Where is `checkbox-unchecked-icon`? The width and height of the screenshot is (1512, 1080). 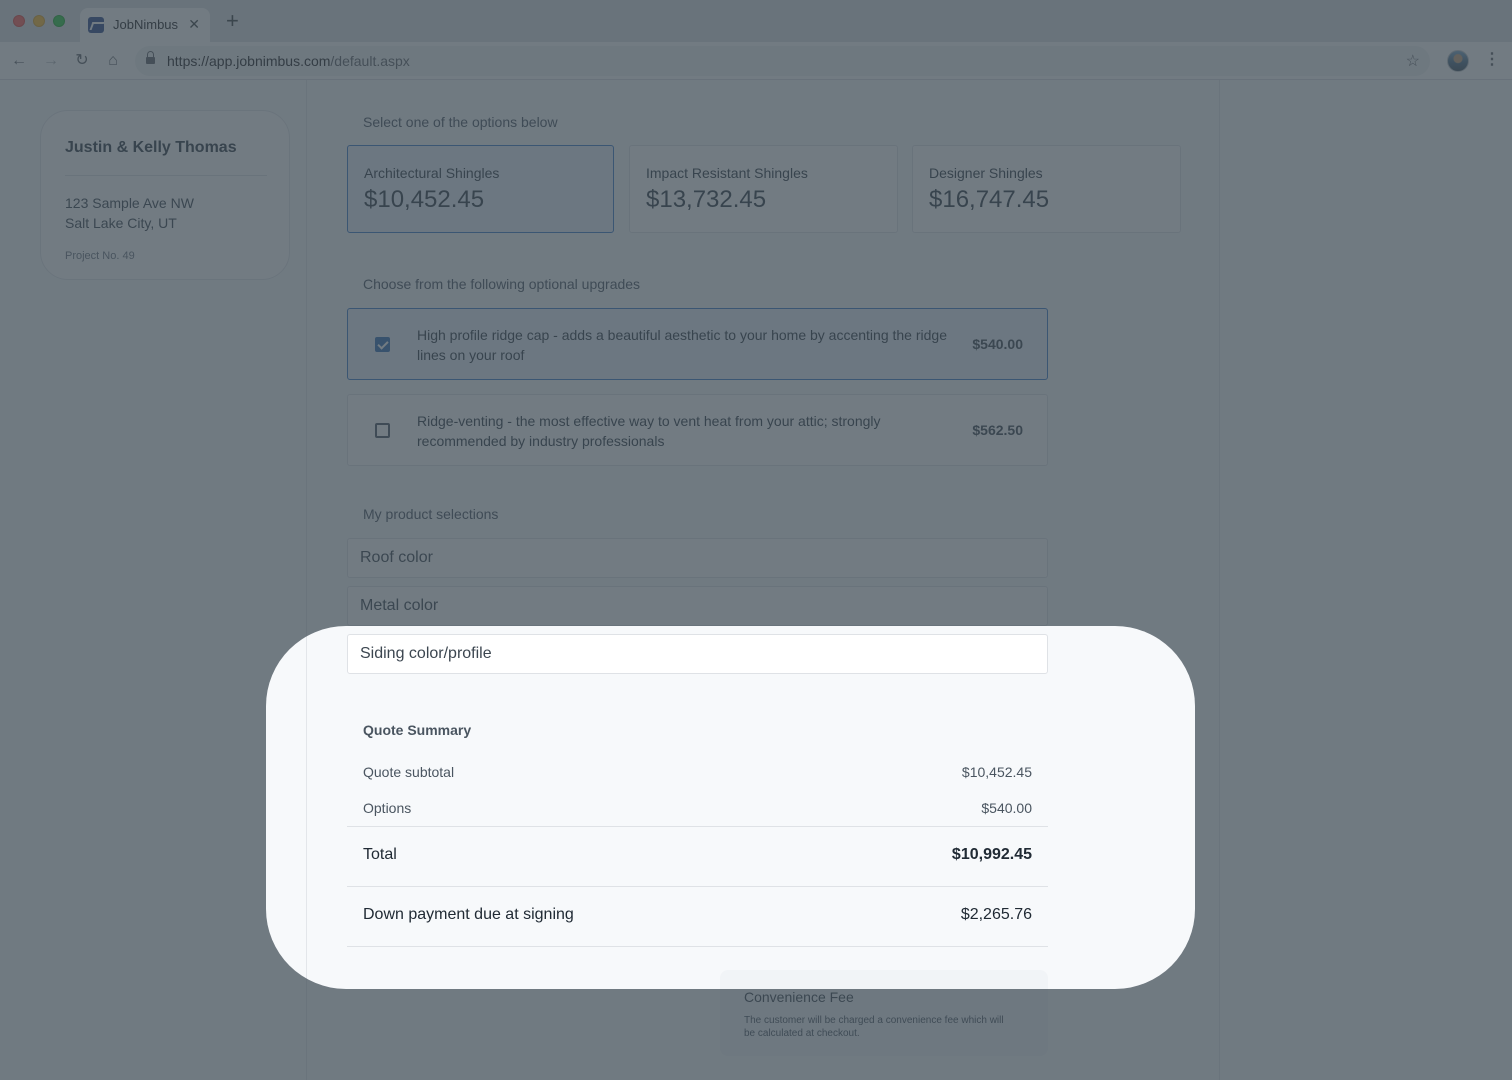 checkbox-unchecked-icon is located at coordinates (382, 430).